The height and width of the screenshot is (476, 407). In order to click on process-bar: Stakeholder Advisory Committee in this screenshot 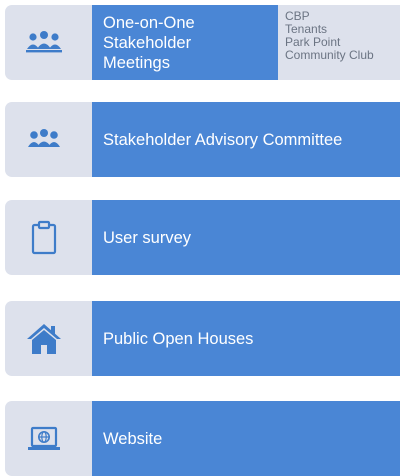, I will do `click(246, 139)`.